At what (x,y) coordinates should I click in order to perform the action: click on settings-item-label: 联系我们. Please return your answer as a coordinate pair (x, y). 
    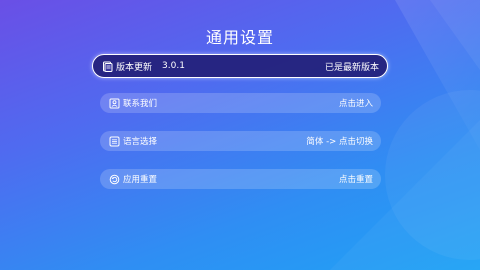
    Looking at the image, I should click on (140, 104).